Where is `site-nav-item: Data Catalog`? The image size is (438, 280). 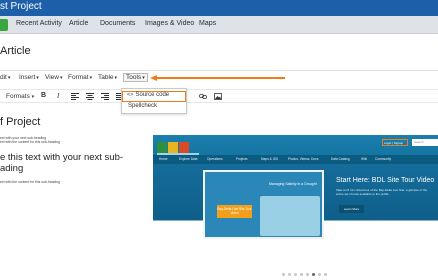 site-nav-item: Data Catalog is located at coordinates (340, 159).